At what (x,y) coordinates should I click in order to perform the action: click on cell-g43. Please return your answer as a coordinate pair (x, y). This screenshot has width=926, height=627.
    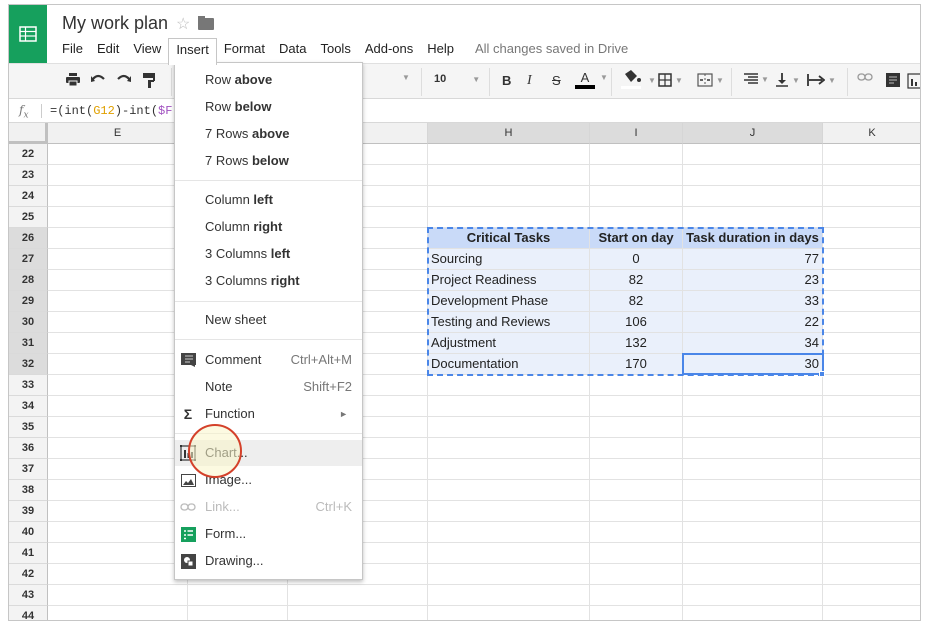
    Looking at the image, I should click on (358, 595).